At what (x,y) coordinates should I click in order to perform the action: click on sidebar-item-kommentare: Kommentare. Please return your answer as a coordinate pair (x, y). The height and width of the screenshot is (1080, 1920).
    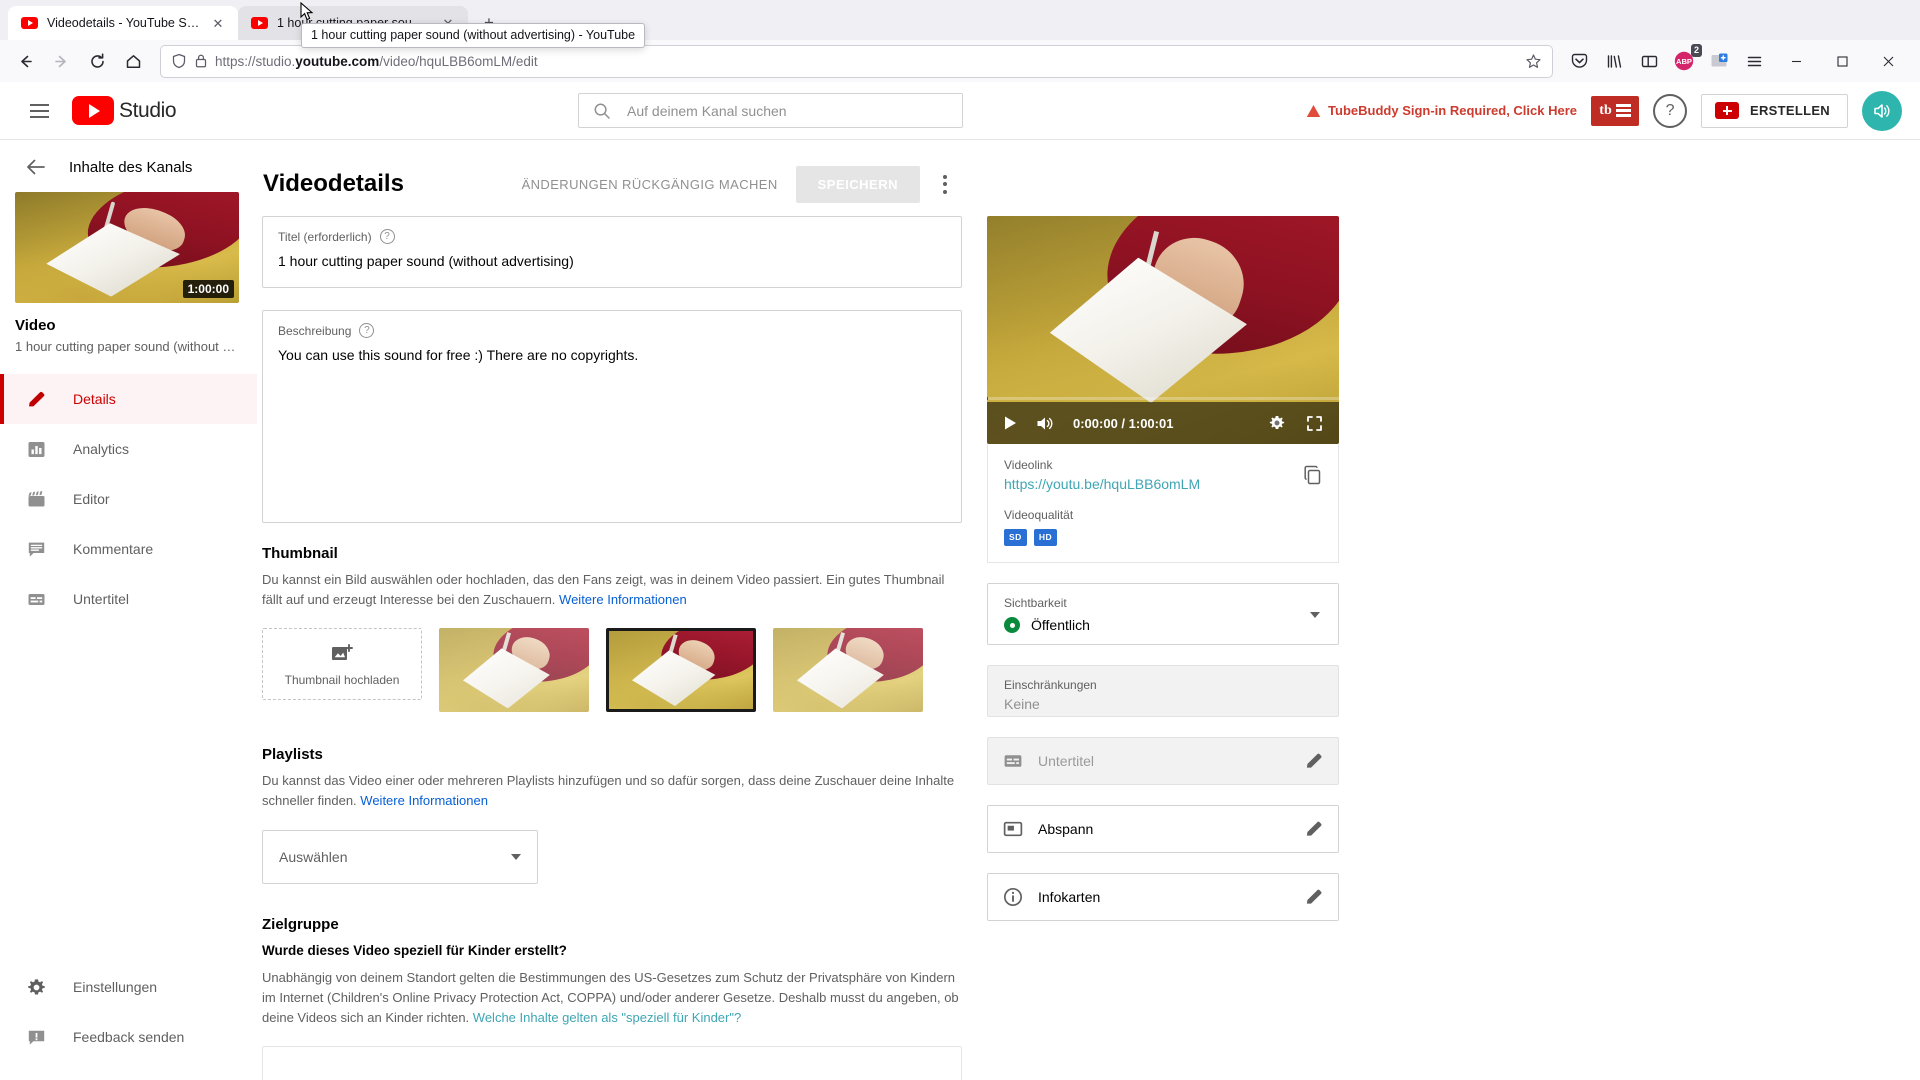
    Looking at the image, I should click on (128, 549).